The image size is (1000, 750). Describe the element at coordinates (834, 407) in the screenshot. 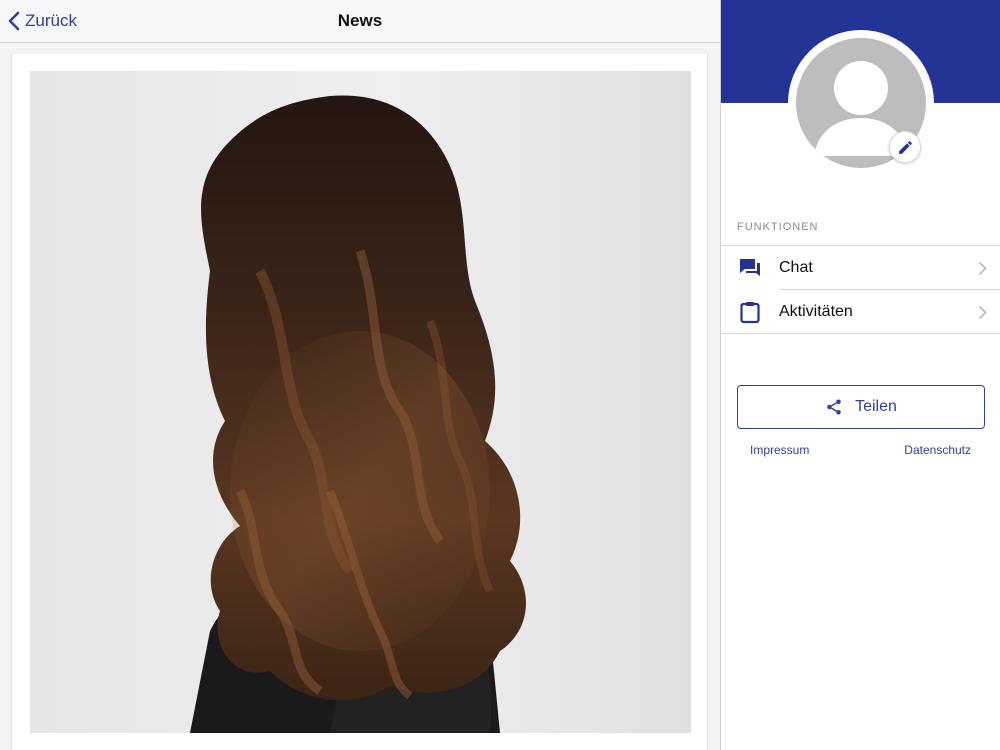

I see `share-icon` at that location.